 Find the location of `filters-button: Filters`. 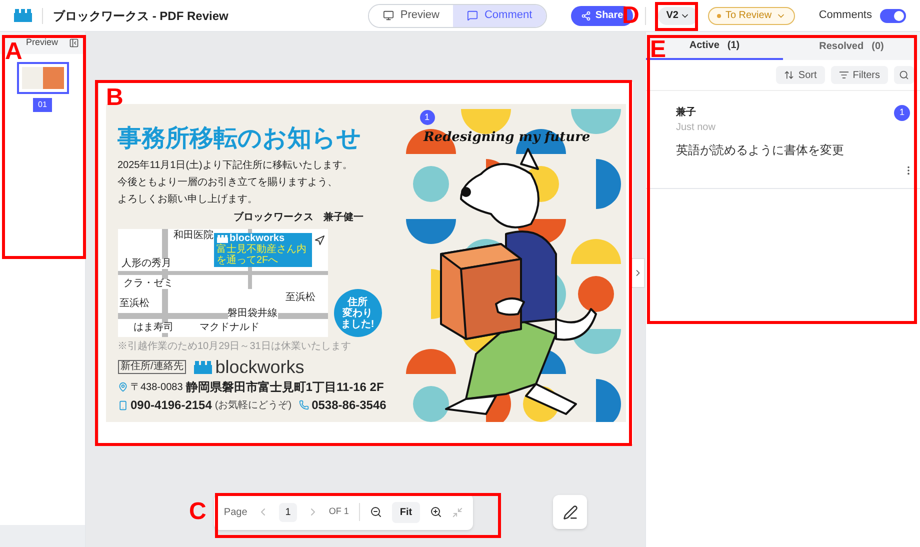

filters-button: Filters is located at coordinates (859, 75).